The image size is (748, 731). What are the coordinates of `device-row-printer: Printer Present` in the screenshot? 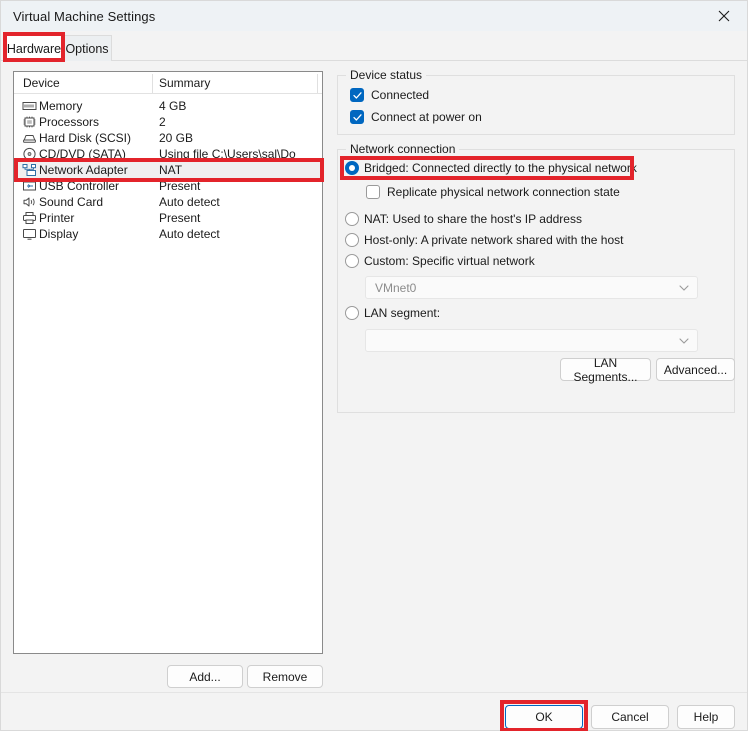 It's located at (168, 218).